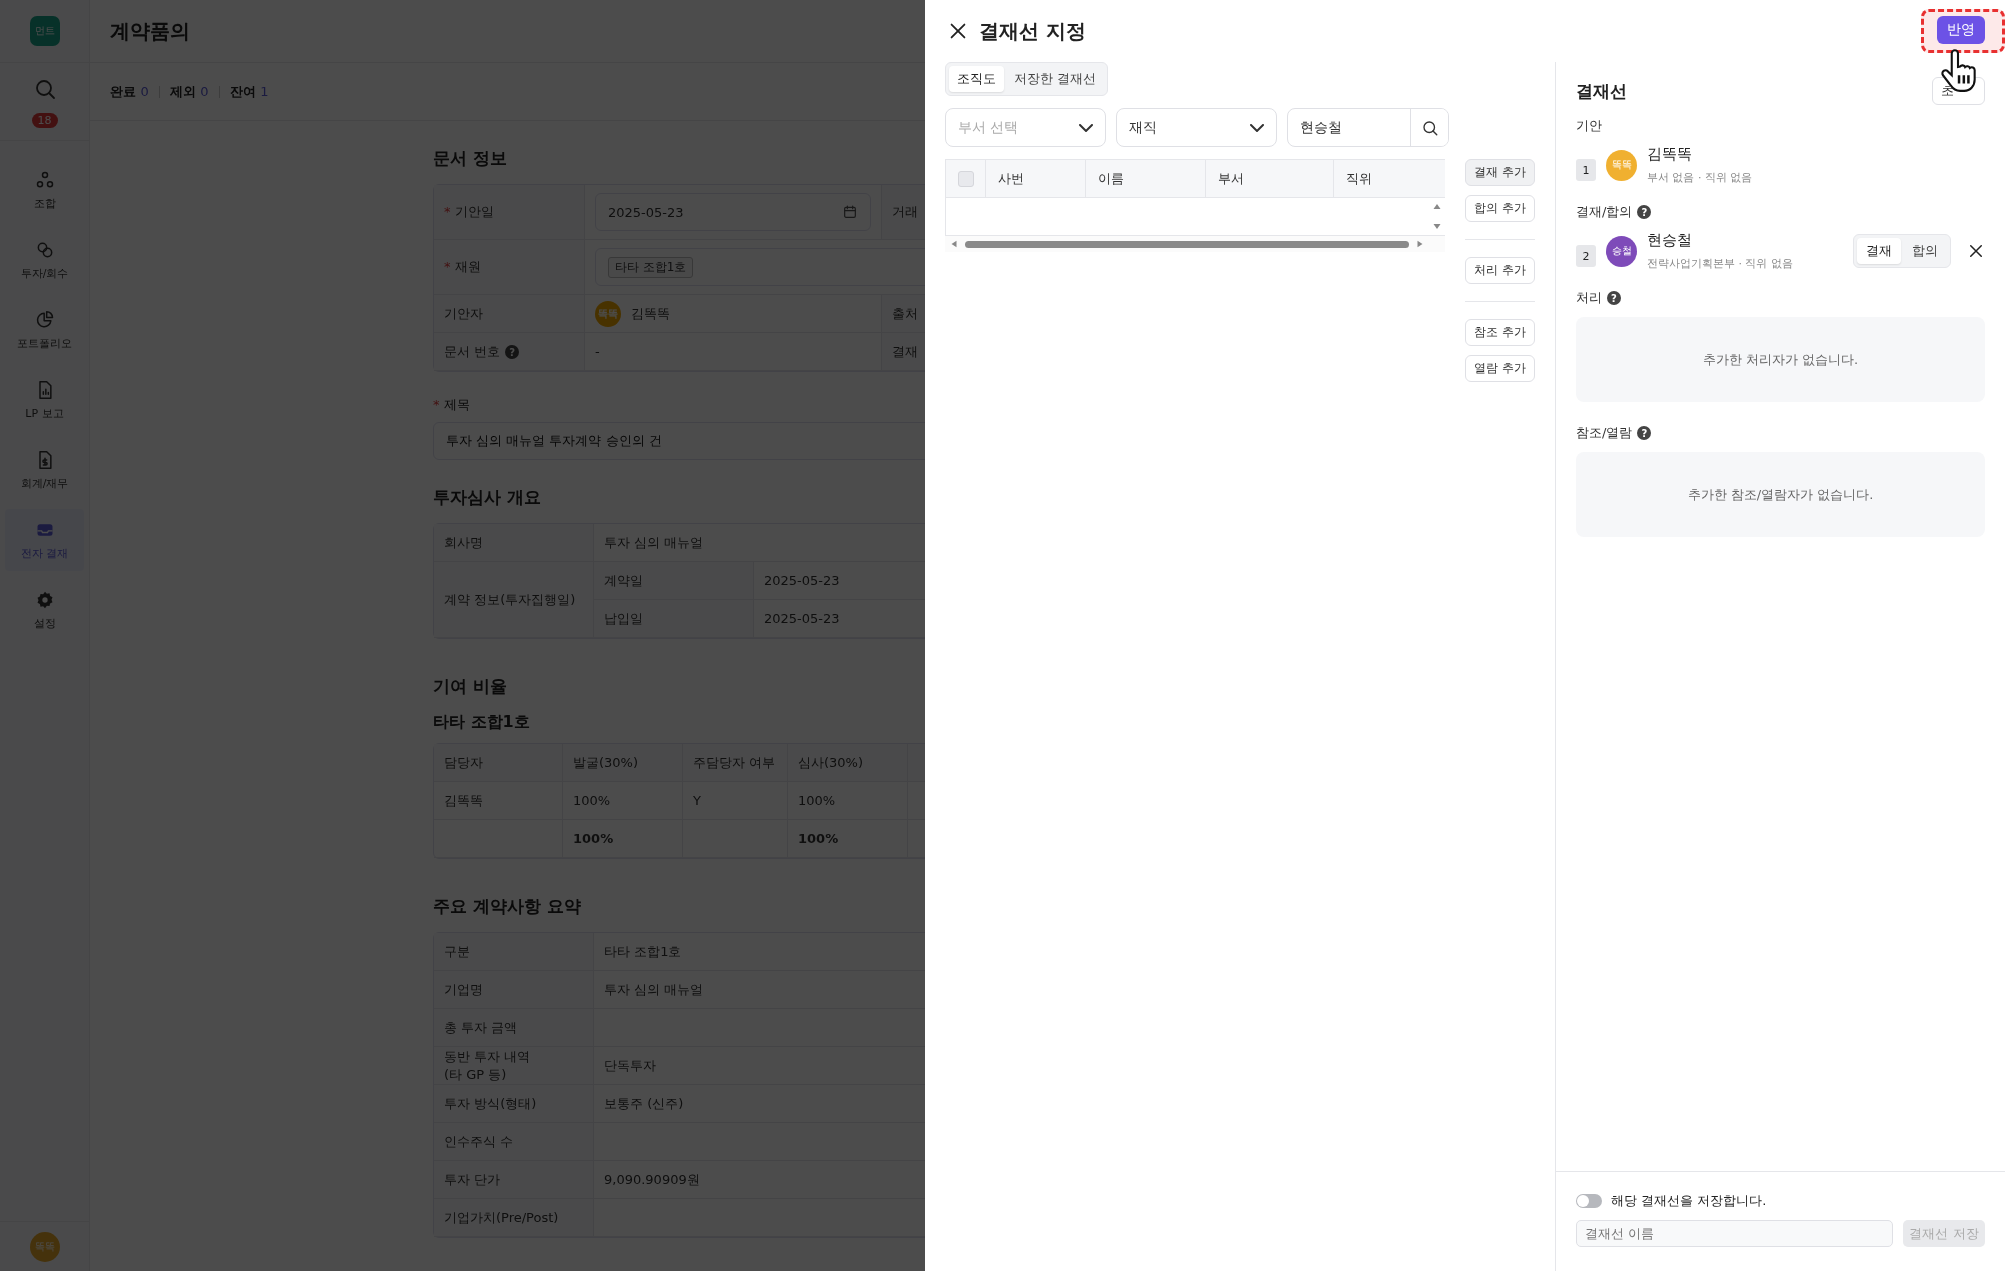 This screenshot has height=1271, width=2005. What do you see at coordinates (490, 1103) in the screenshot?
I see `field-label: 투자 방식(형태)` at bounding box center [490, 1103].